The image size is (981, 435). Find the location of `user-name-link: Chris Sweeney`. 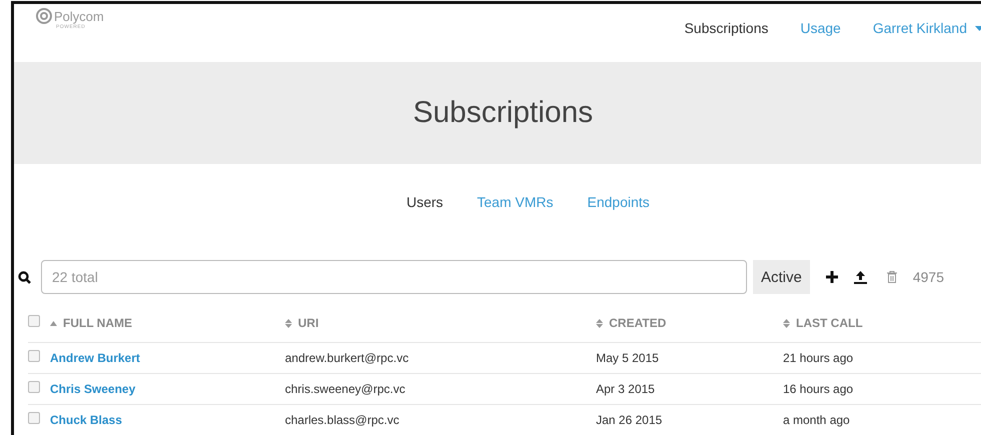

user-name-link: Chris Sweeney is located at coordinates (93, 389).